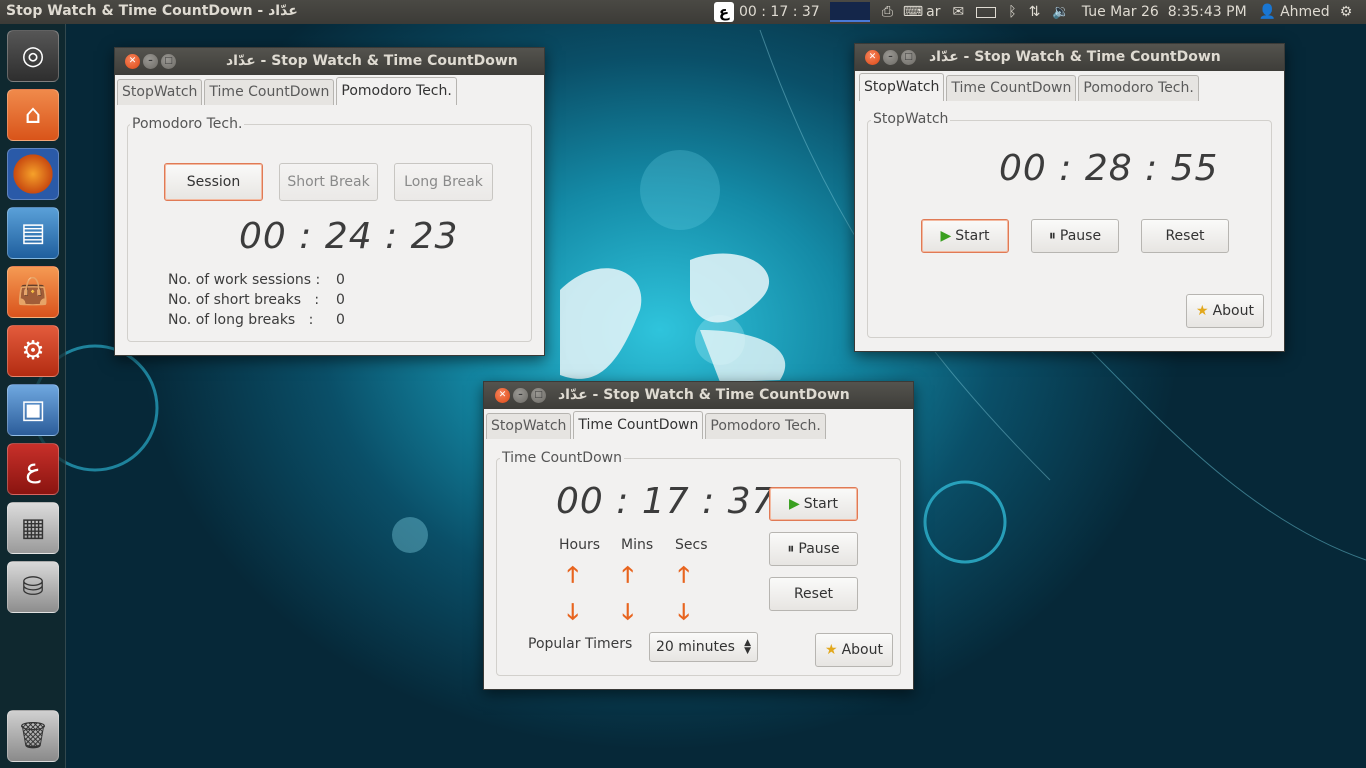 The height and width of the screenshot is (768, 1366). Describe the element at coordinates (1109, 168) in the screenshot. I see `stopwatch-time-display: 00 : 28 : 55` at that location.